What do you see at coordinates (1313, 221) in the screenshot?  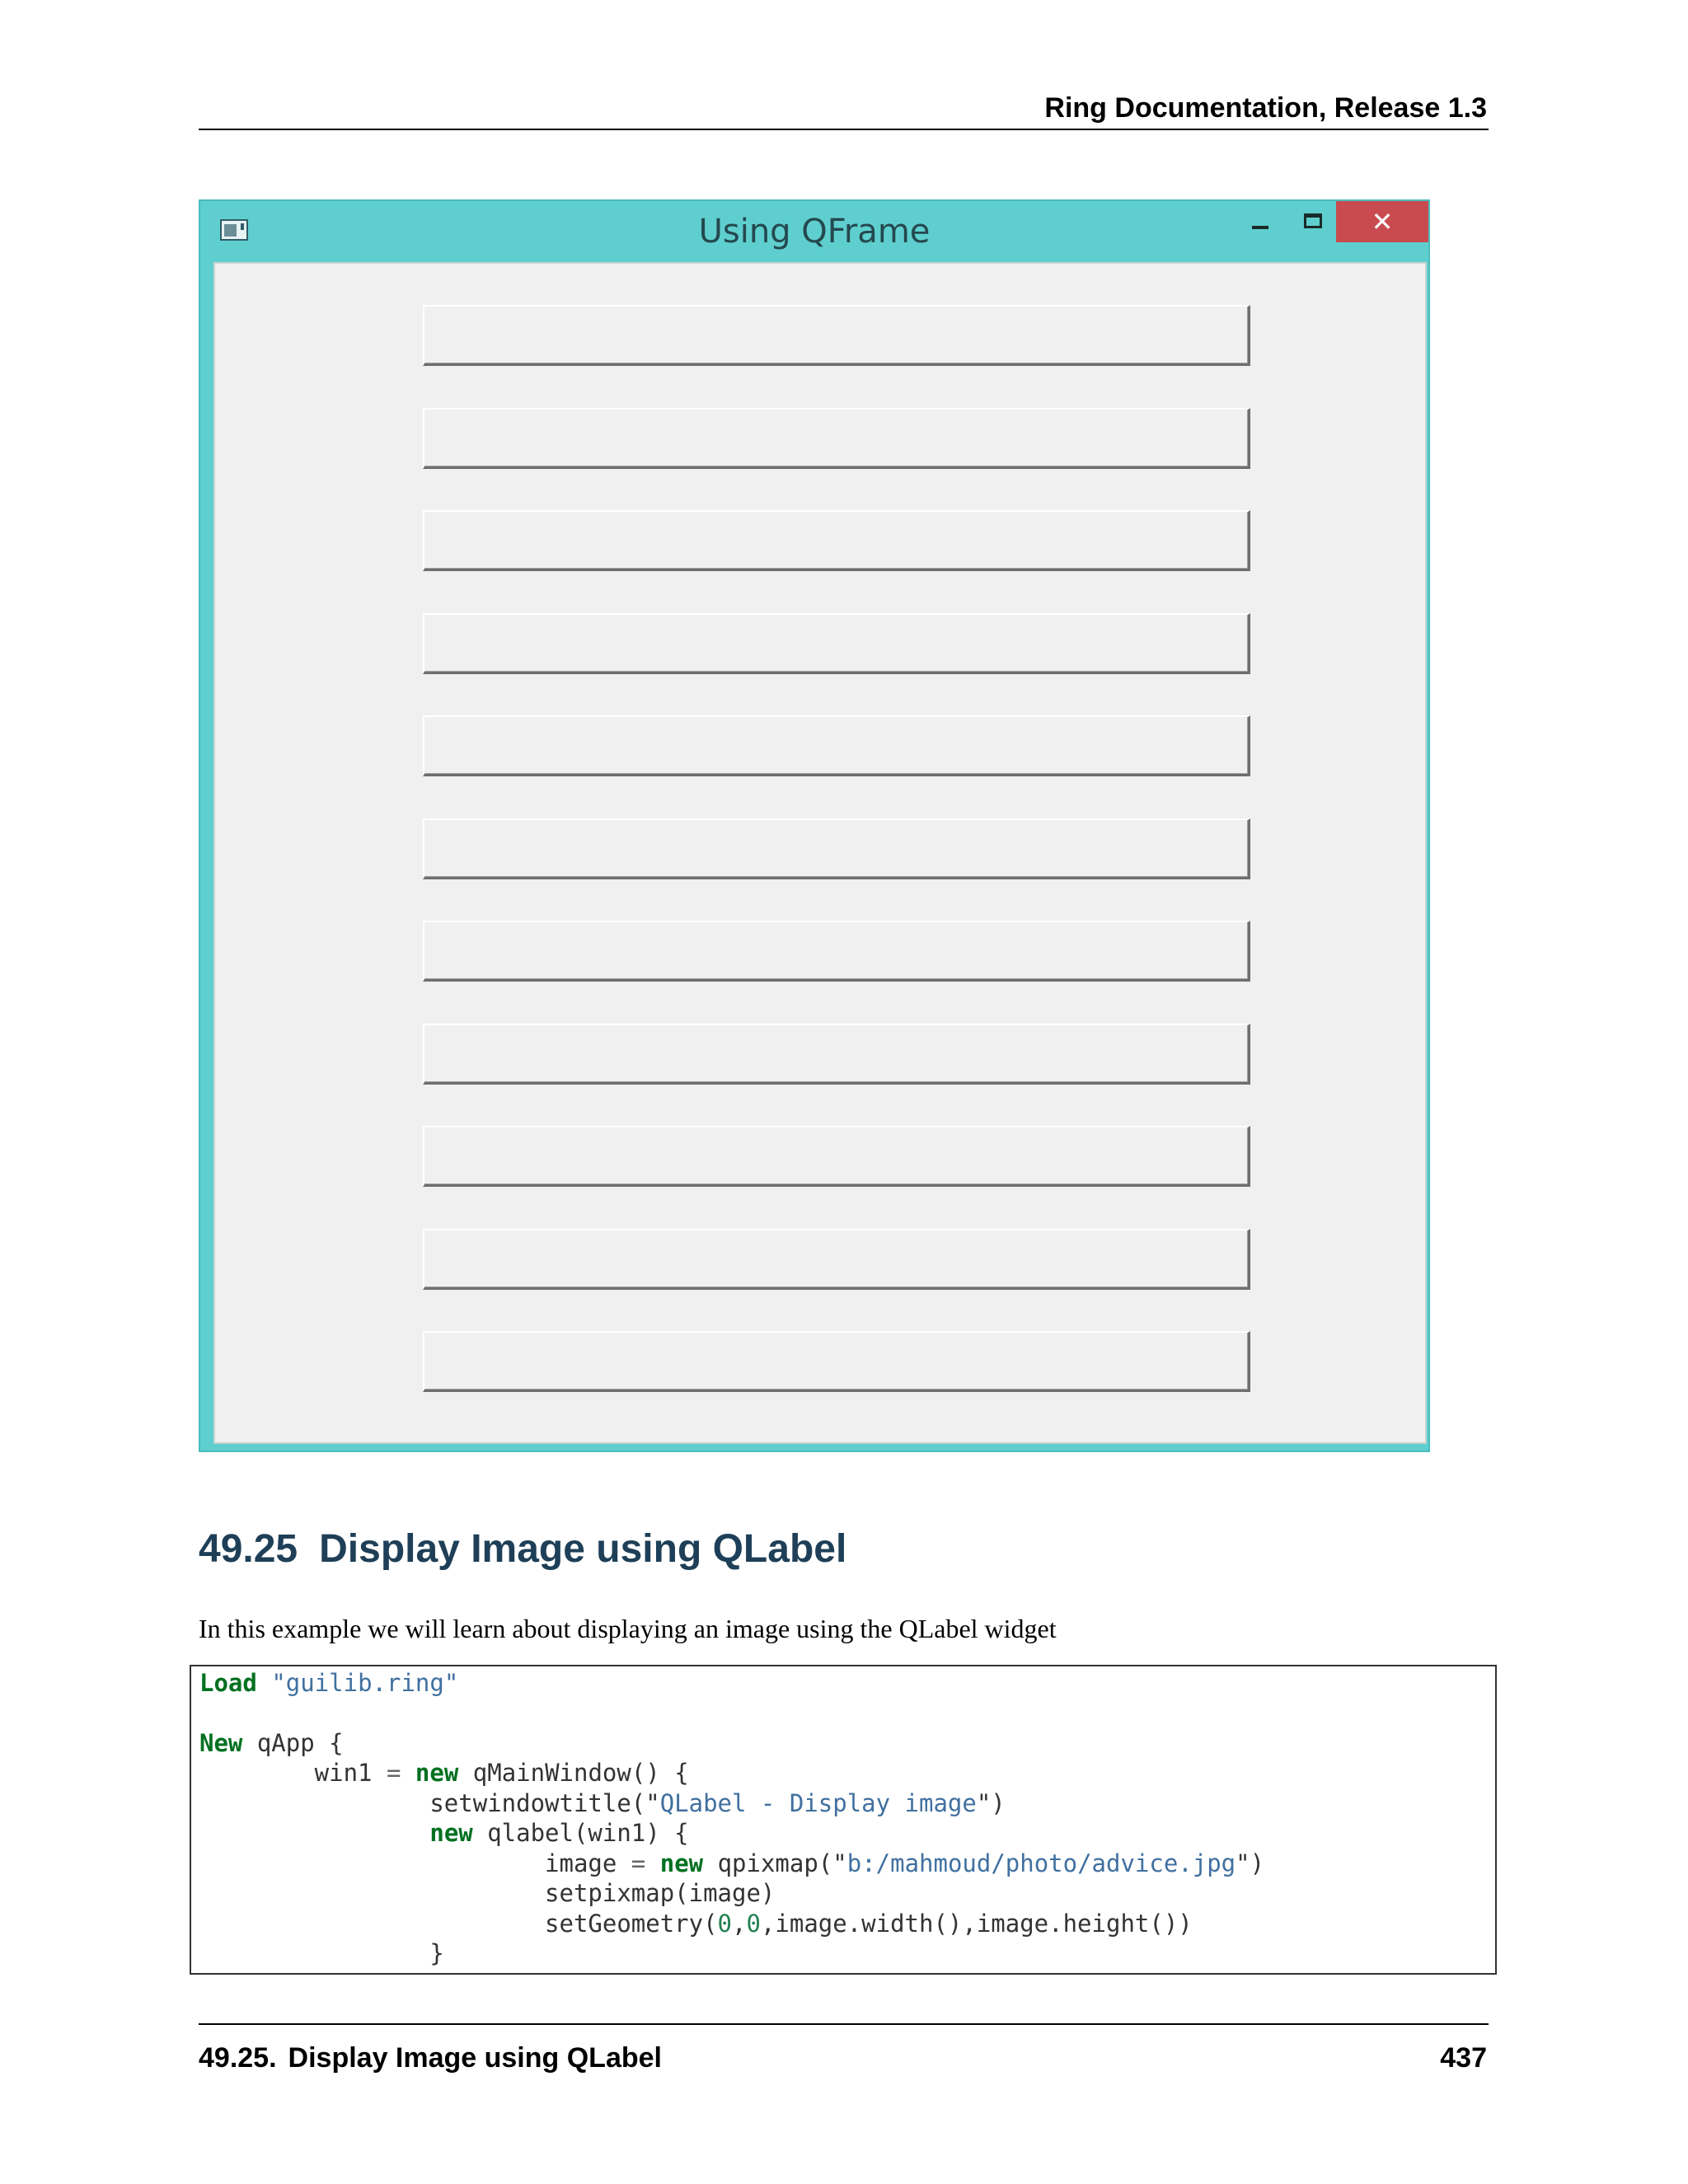 I see `maximize-icon` at bounding box center [1313, 221].